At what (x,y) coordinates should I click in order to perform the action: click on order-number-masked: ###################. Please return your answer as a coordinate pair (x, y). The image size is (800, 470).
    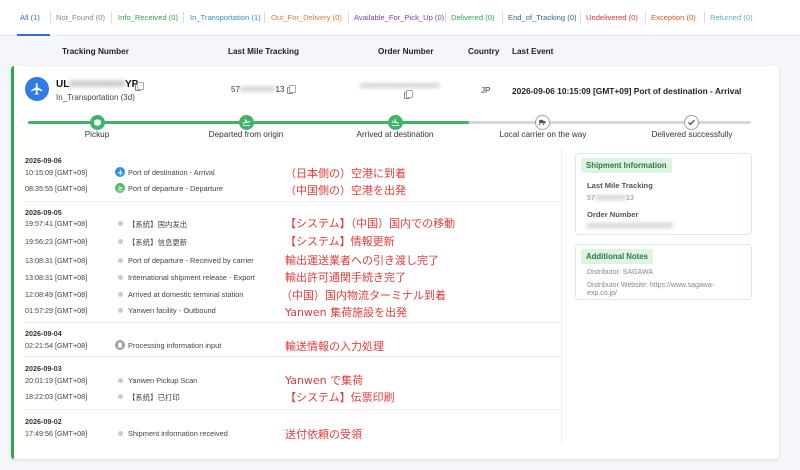
    Looking at the image, I should click on (400, 85).